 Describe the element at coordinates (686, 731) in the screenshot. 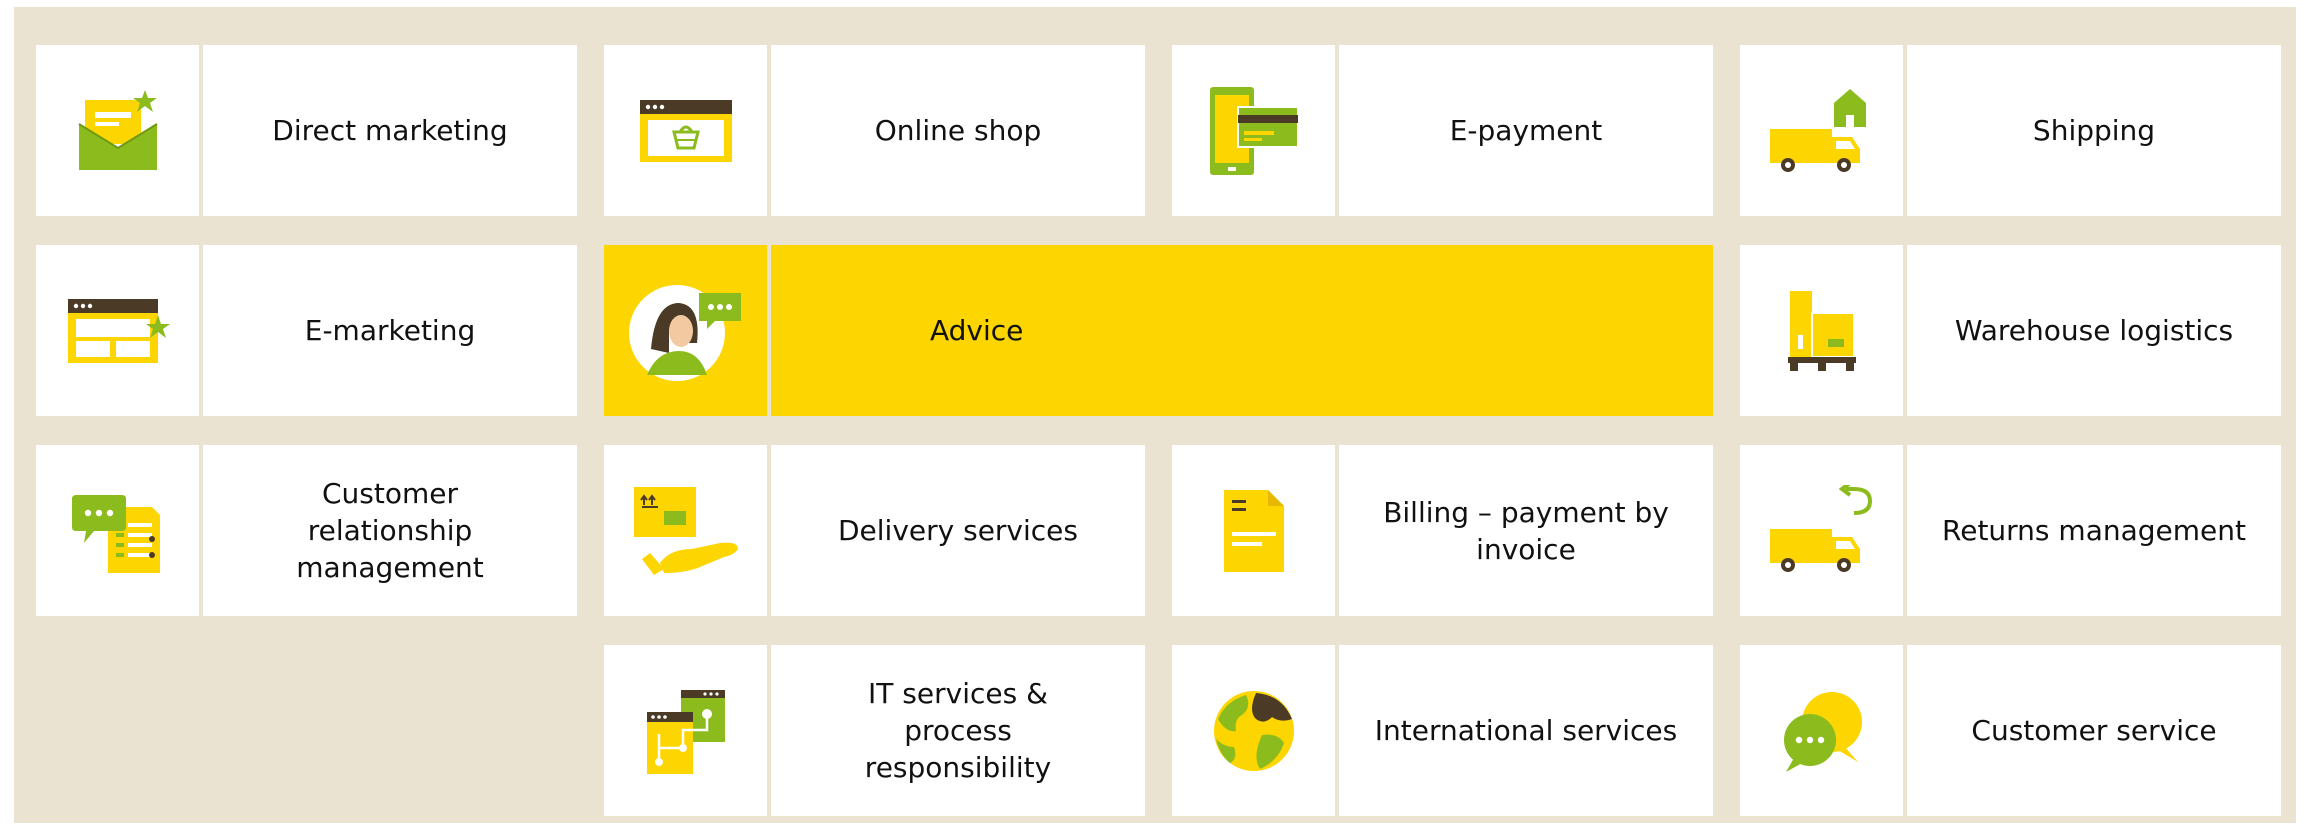

I see `process-flow-icon` at that location.